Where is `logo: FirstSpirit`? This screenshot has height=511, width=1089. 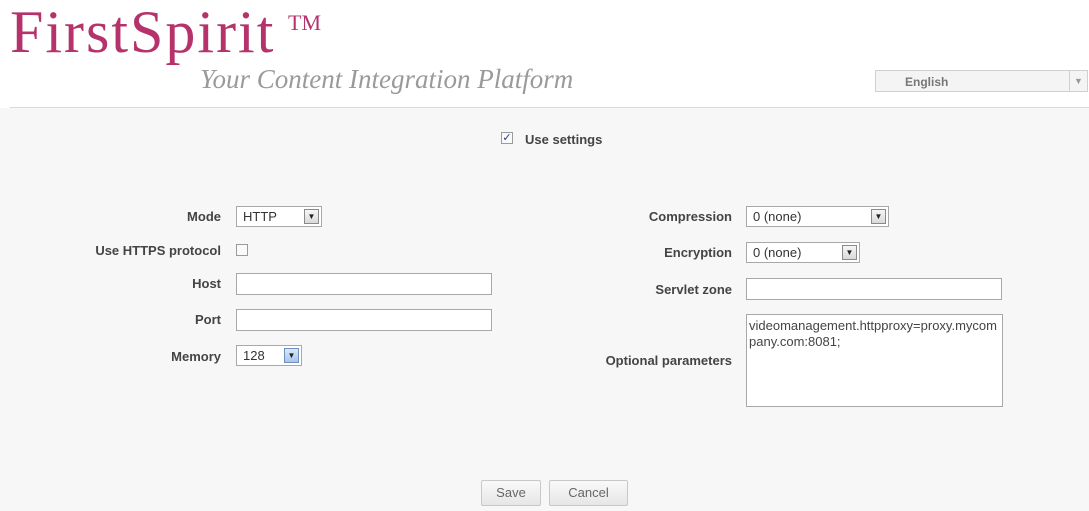
logo: FirstSpirit is located at coordinates (143, 32).